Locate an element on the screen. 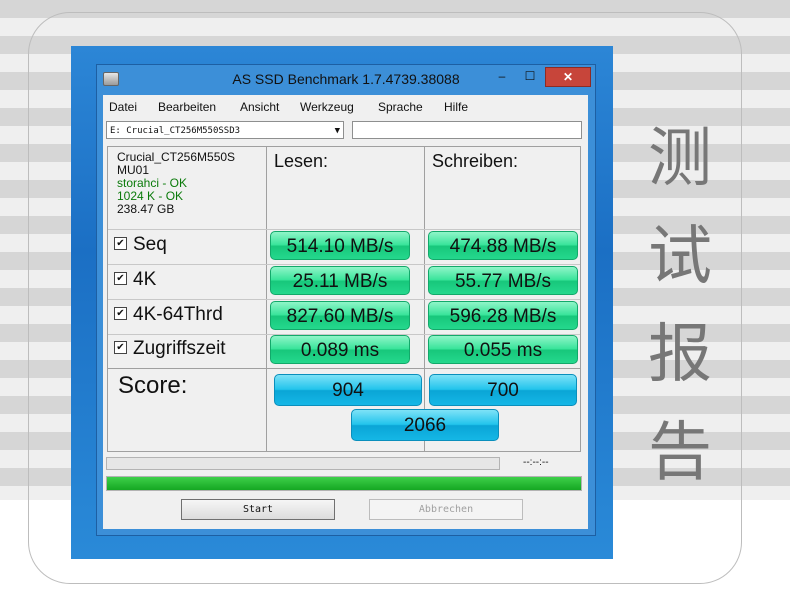  menu-datei: Datei is located at coordinates (123, 107).